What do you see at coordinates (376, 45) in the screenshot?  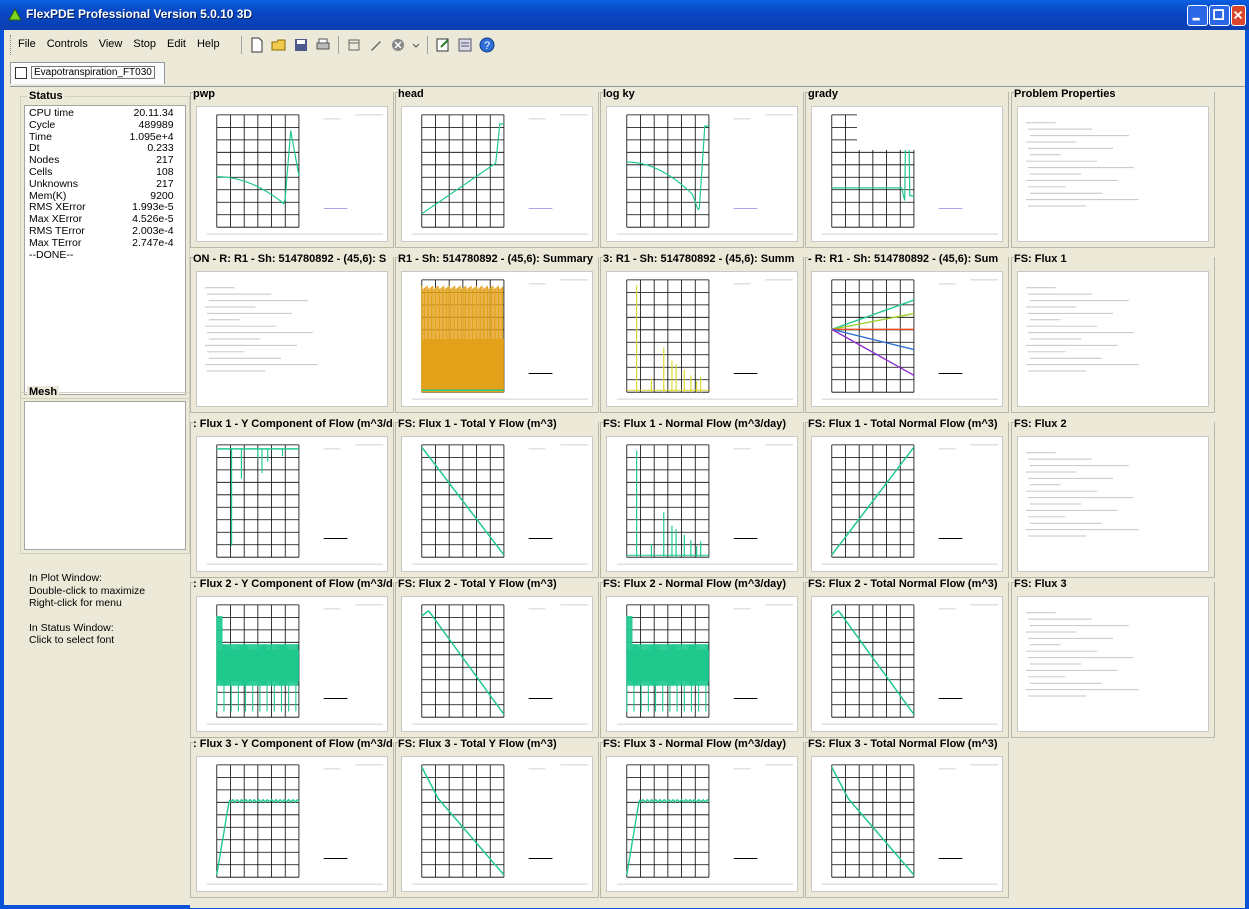 I see `pen-icon` at bounding box center [376, 45].